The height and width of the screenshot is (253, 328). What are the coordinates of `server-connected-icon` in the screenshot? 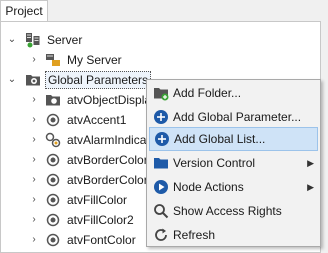 It's located at (53, 60).